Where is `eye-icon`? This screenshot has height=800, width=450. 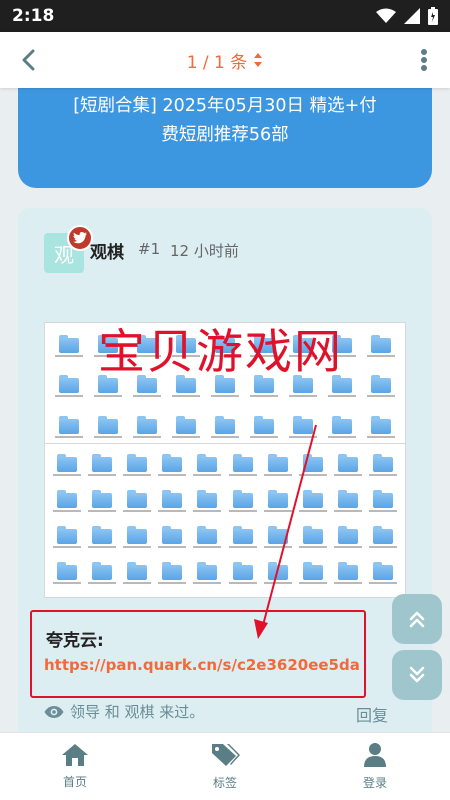 eye-icon is located at coordinates (54, 711).